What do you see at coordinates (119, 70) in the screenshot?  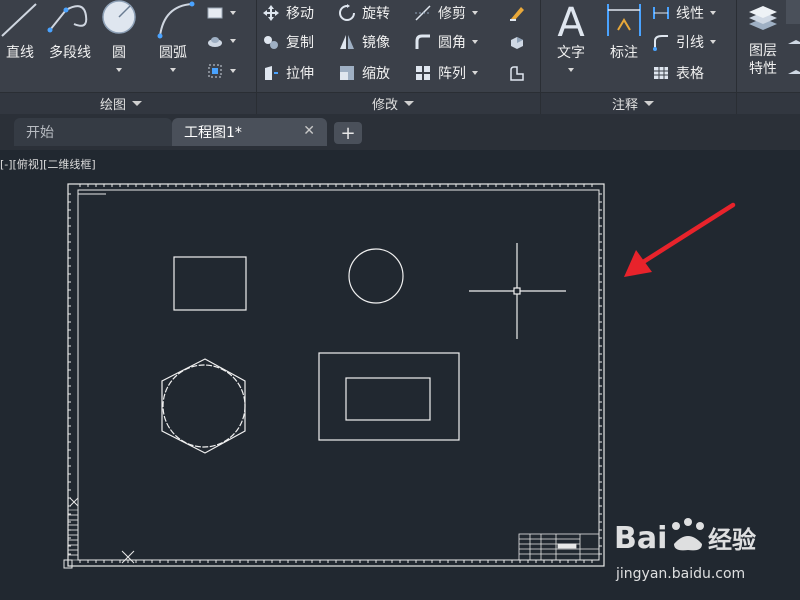 I see `circle-dropdown-icon` at bounding box center [119, 70].